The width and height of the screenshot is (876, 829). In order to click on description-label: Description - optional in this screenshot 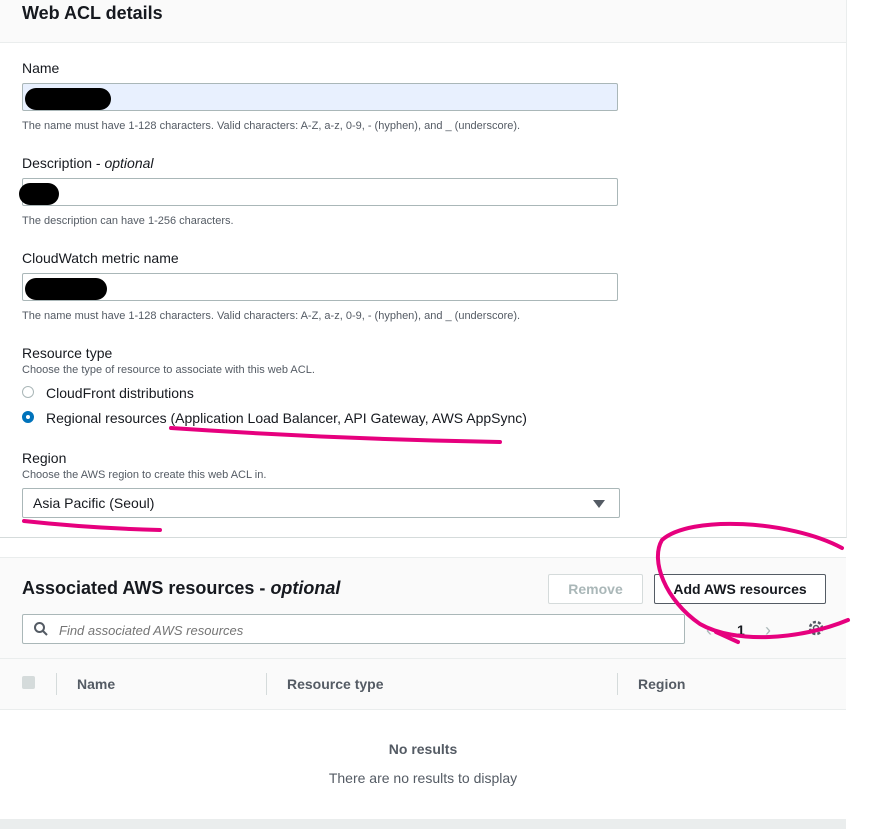, I will do `click(88, 163)`.